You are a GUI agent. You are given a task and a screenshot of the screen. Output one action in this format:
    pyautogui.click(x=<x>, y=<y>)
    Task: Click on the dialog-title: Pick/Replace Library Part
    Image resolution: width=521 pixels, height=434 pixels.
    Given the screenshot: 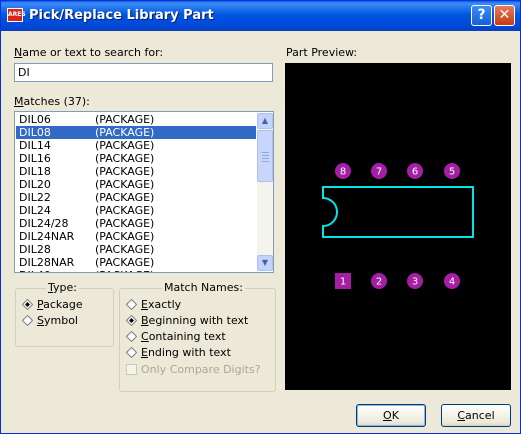 What is the action you would take?
    pyautogui.click(x=121, y=15)
    